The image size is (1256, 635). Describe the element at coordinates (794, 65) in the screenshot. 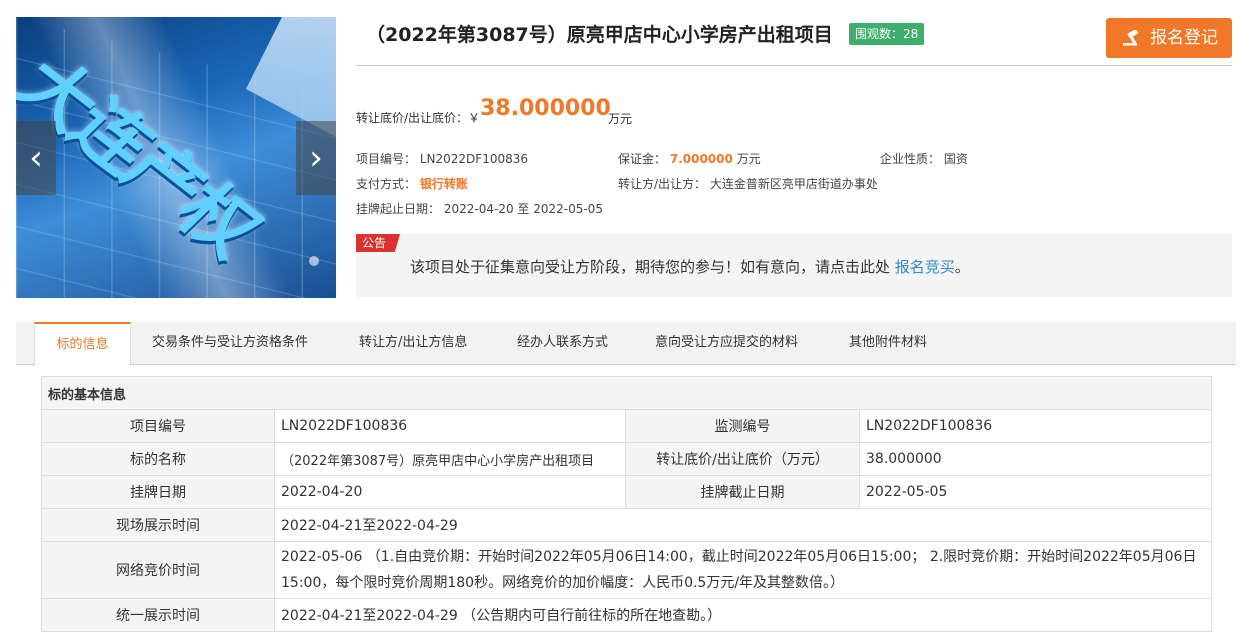

I see `title-divider` at that location.